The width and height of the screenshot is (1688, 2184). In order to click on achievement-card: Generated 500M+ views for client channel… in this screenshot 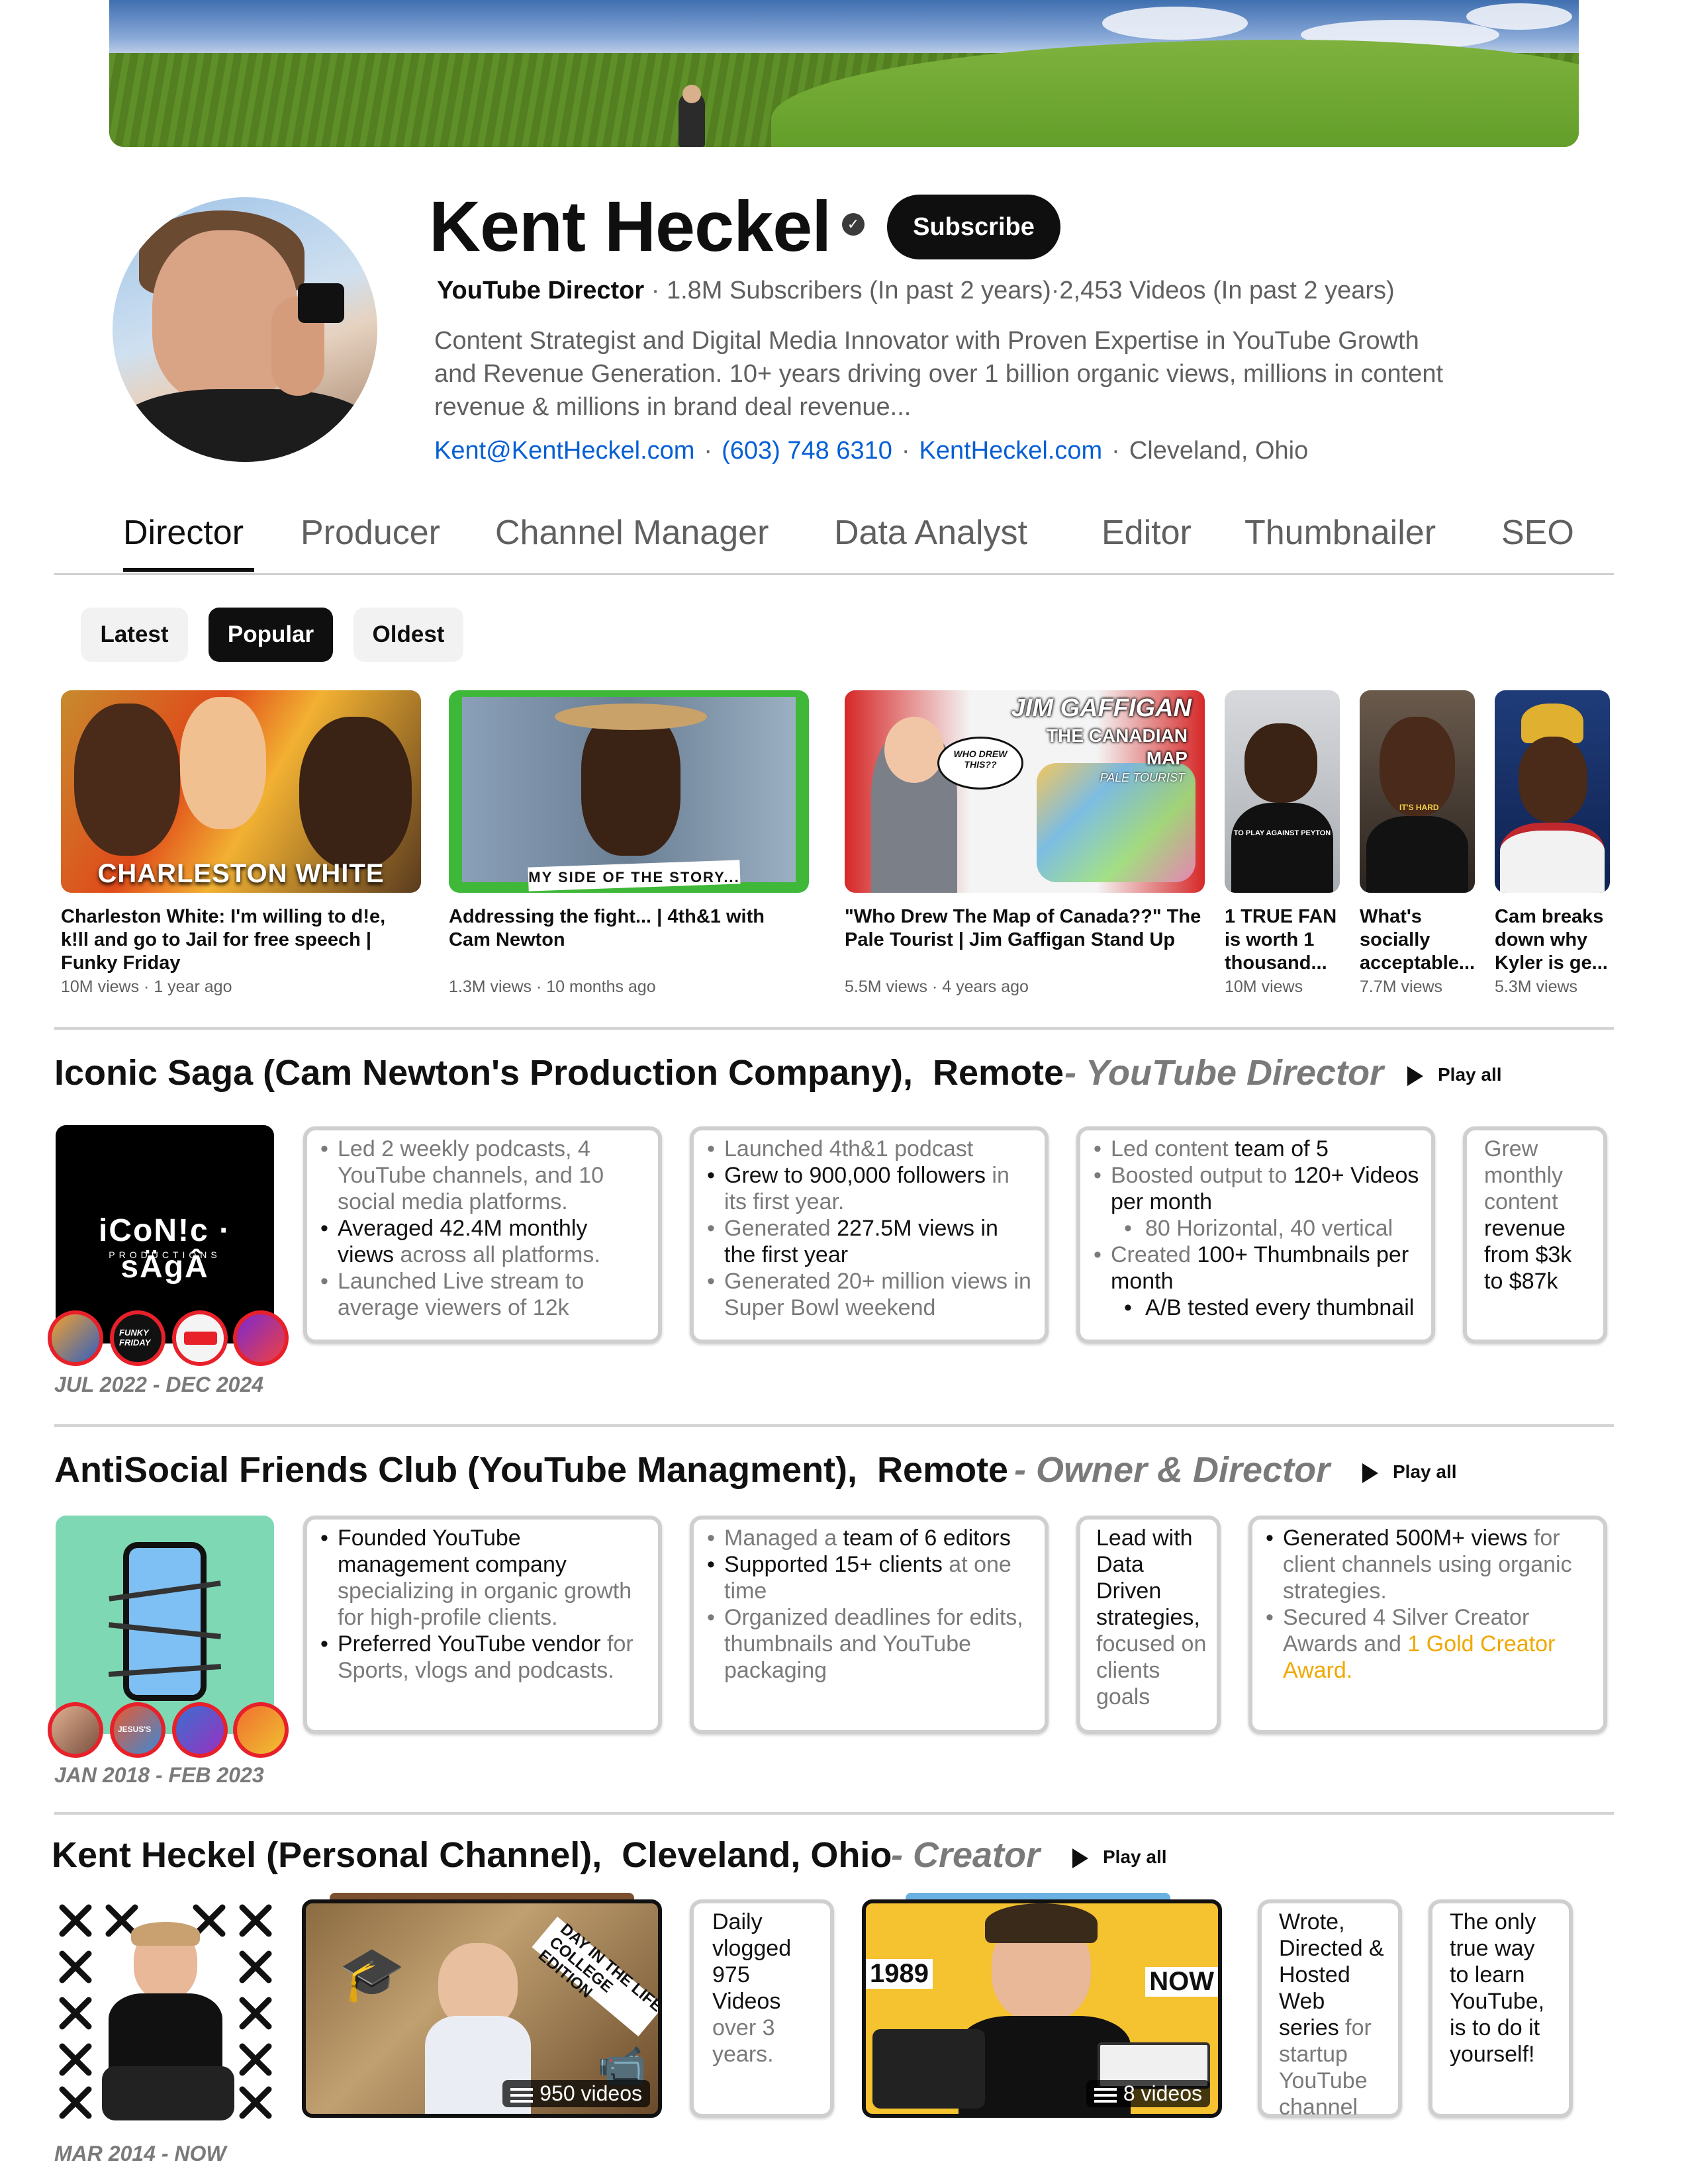, I will do `click(1427, 1625)`.